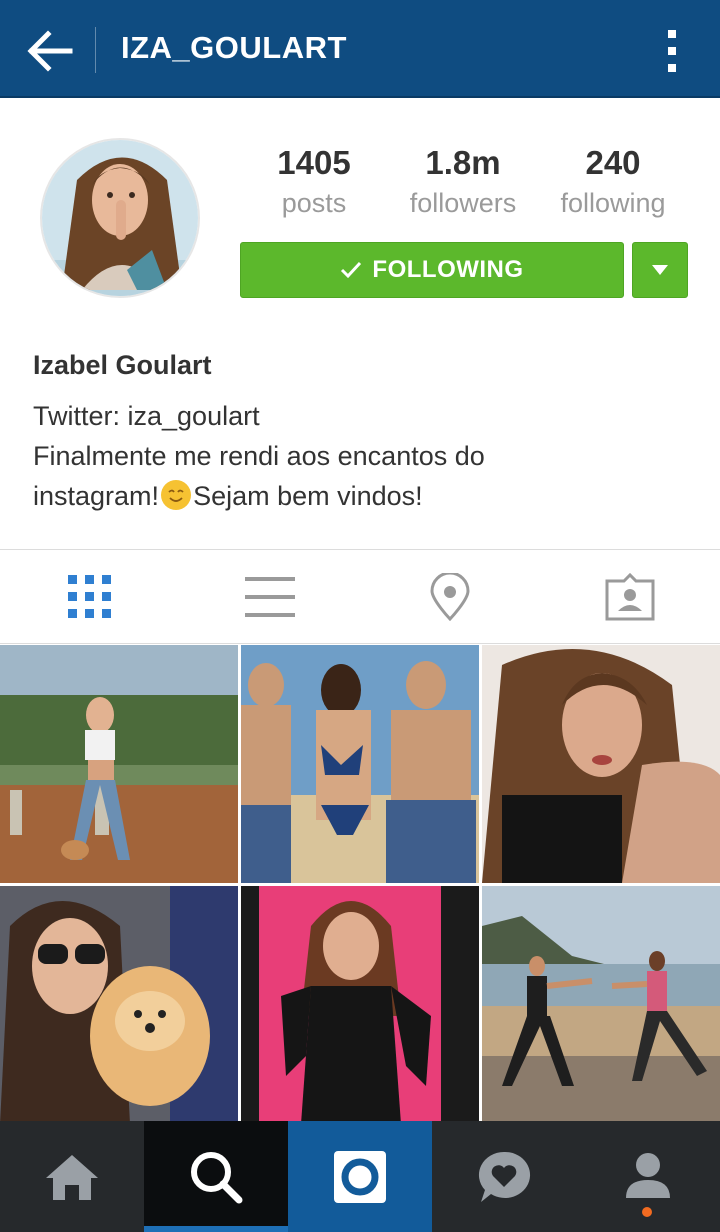 The height and width of the screenshot is (1232, 720). I want to click on bio-line-2: Finalmente me rendi aos encantos do, so click(259, 456).